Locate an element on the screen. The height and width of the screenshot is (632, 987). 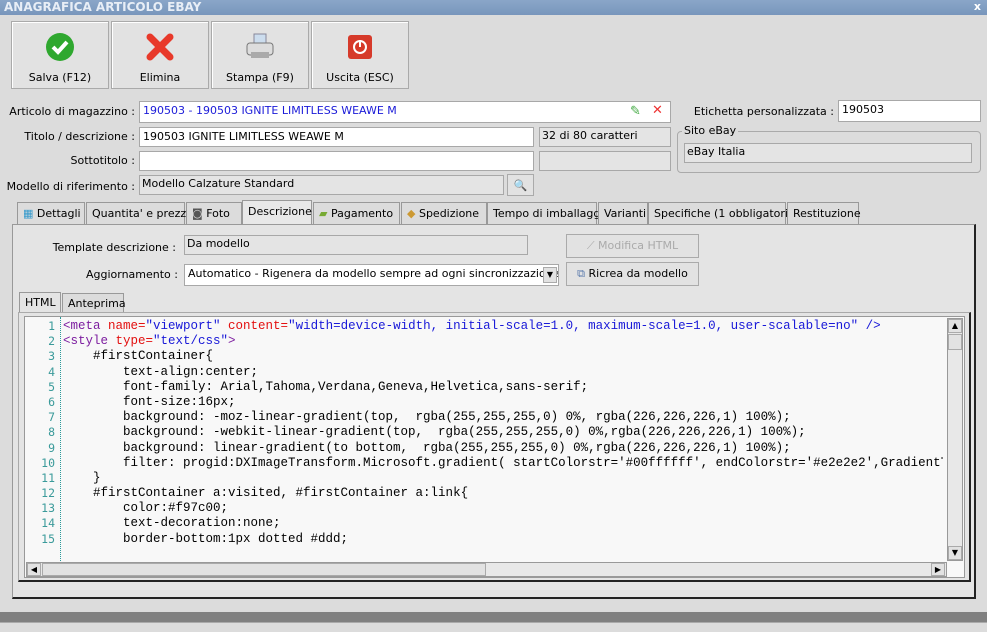
tab-quantita: Quantita' e prezzo is located at coordinates (139, 213).